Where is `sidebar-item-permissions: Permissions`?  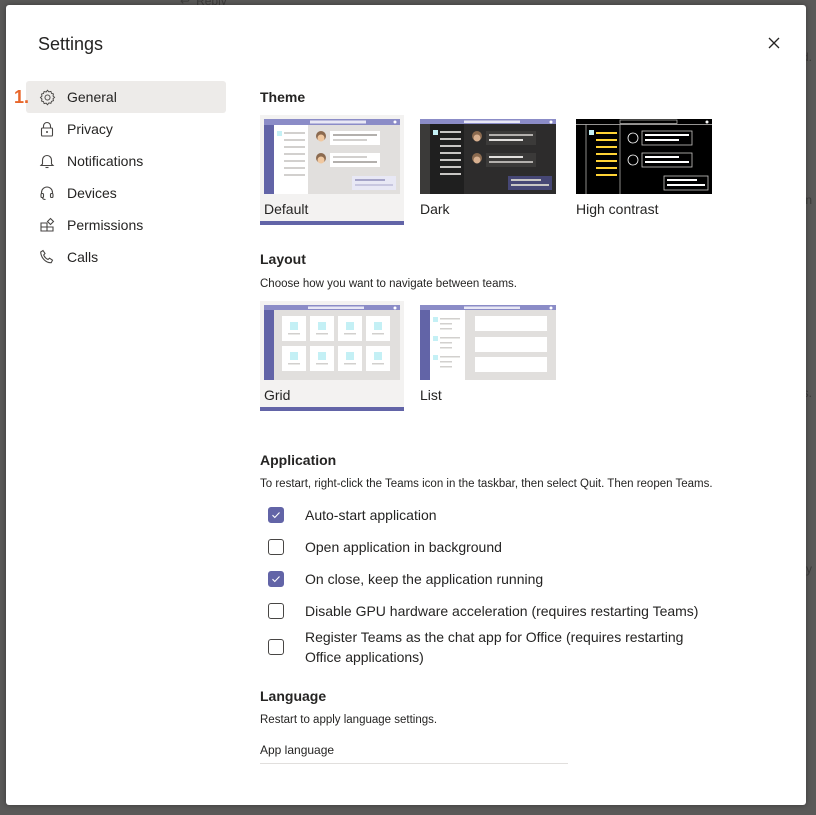
sidebar-item-permissions: Permissions is located at coordinates (126, 225).